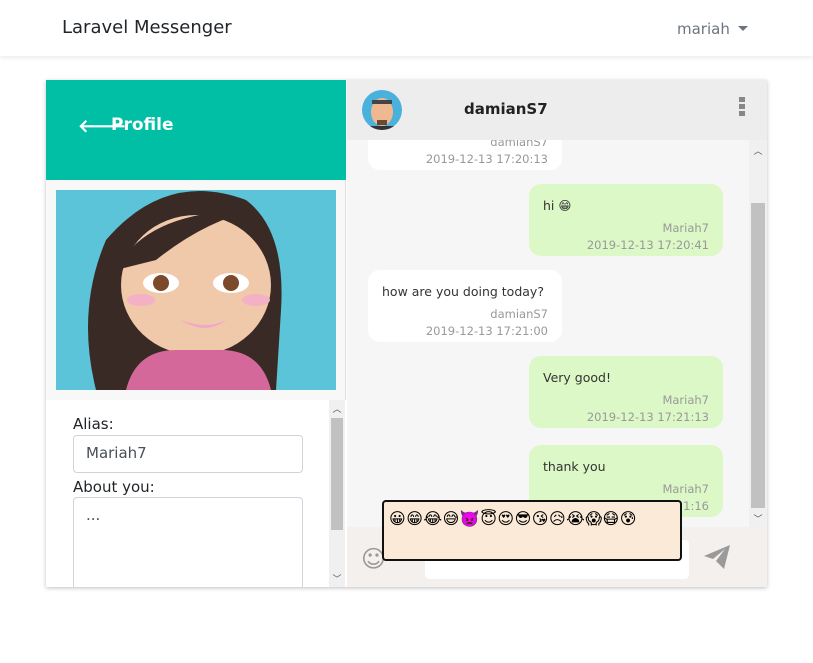  What do you see at coordinates (397, 518) in the screenshot?
I see `emoji-option: 😀` at bounding box center [397, 518].